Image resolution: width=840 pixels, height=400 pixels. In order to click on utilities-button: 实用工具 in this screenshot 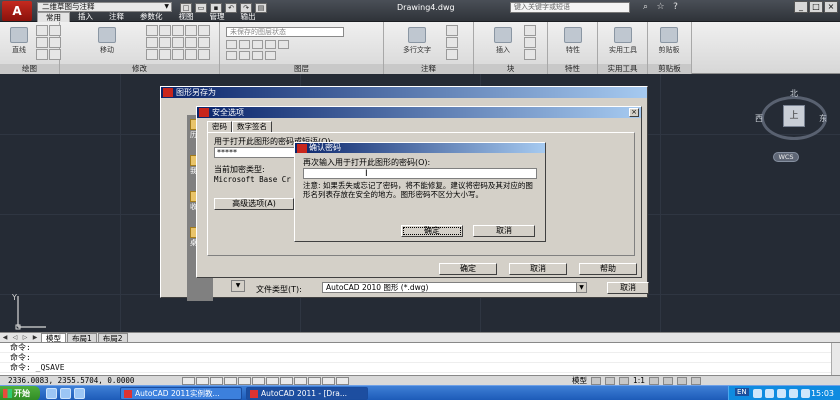, I will do `click(623, 43)`.